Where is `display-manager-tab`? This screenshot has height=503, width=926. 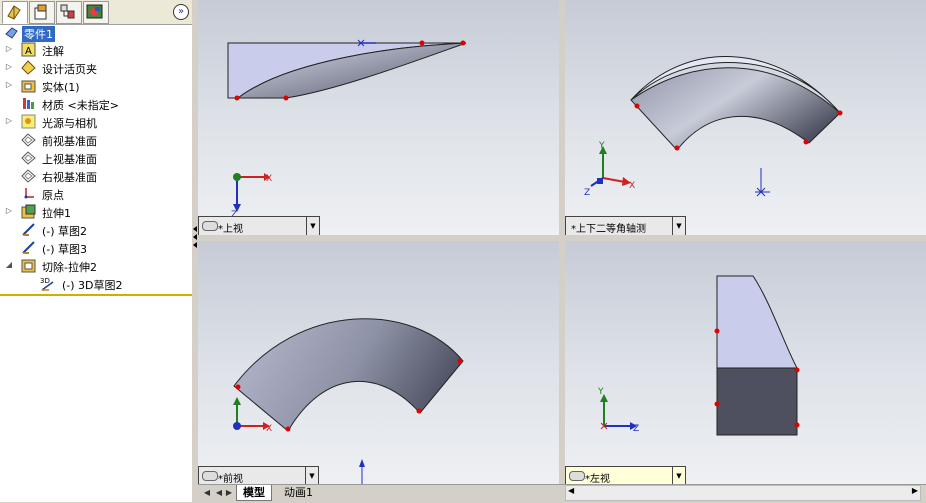
display-manager-tab is located at coordinates (96, 12).